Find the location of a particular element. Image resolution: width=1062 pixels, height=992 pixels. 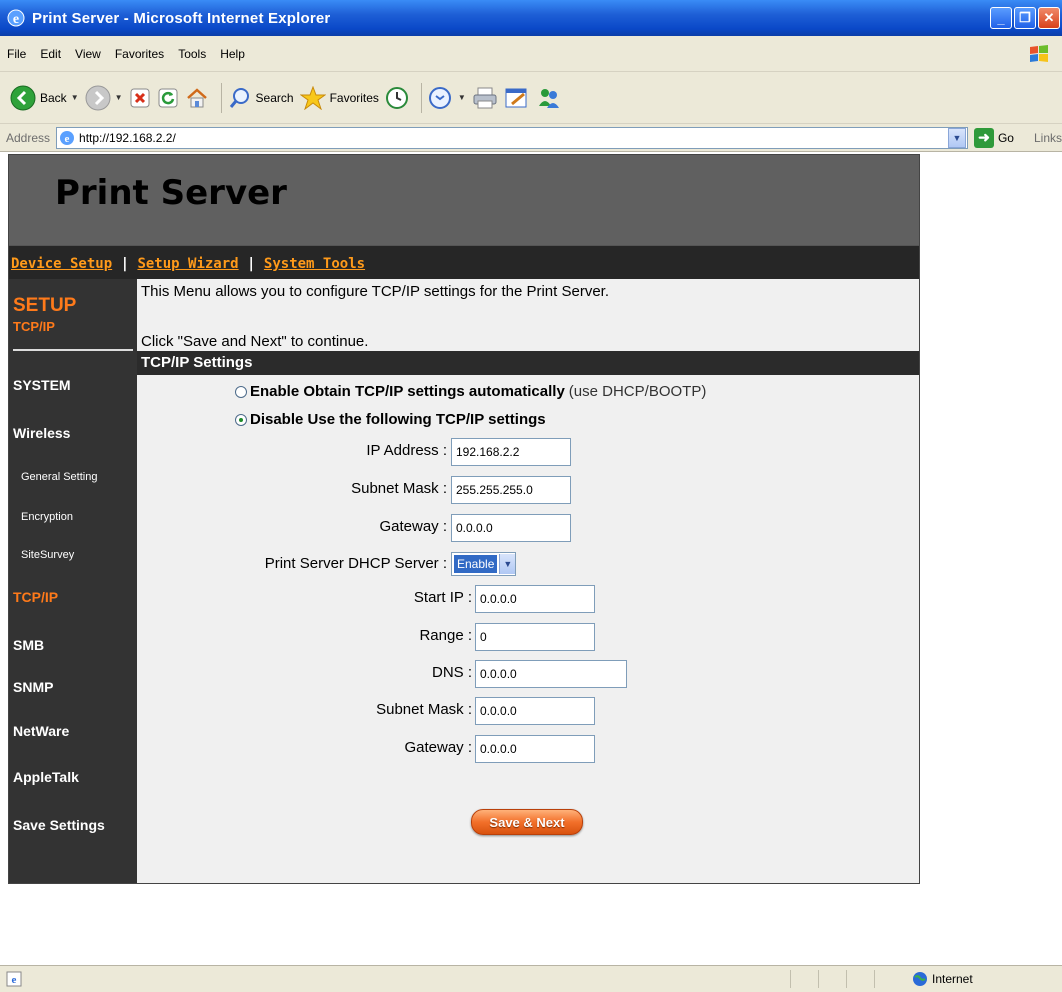

status-bar: e Internet is located at coordinates (531, 978).